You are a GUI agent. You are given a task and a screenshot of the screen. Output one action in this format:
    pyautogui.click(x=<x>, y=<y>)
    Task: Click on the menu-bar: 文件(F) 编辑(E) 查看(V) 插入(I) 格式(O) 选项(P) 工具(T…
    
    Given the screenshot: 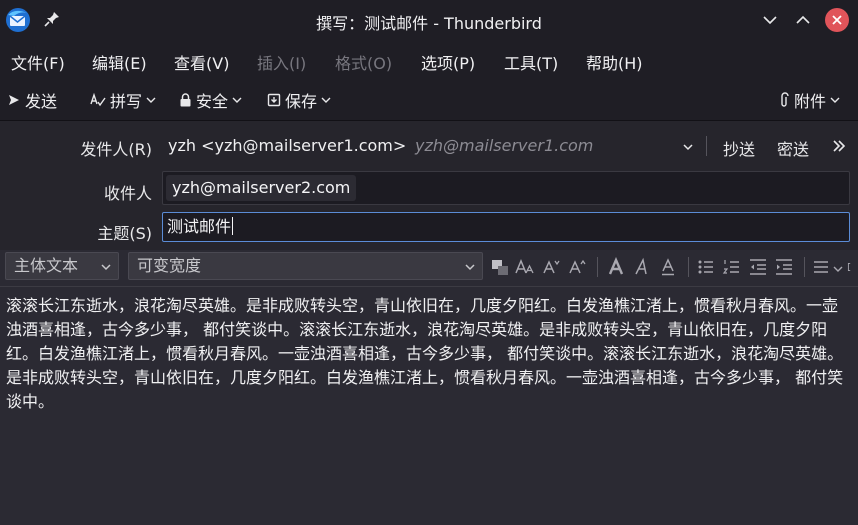 What is the action you would take?
    pyautogui.click(x=429, y=60)
    